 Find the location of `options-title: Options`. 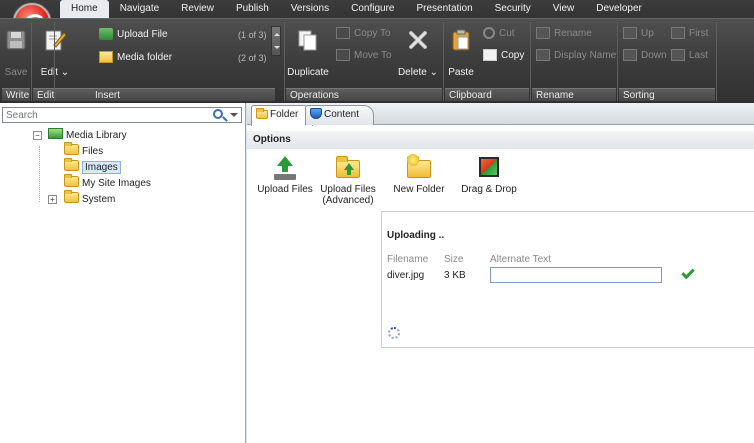

options-title: Options is located at coordinates (500, 140).